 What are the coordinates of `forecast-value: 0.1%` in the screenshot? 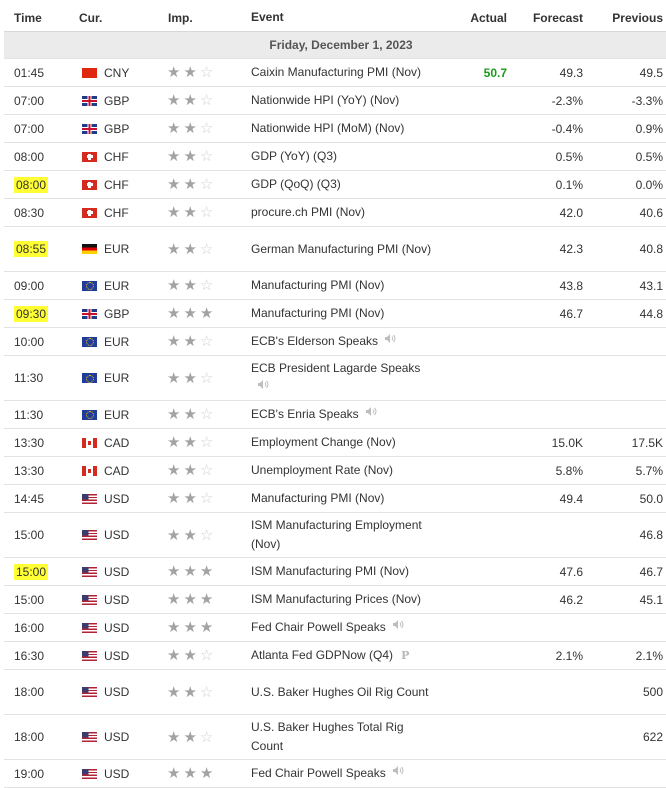 It's located at (569, 184).